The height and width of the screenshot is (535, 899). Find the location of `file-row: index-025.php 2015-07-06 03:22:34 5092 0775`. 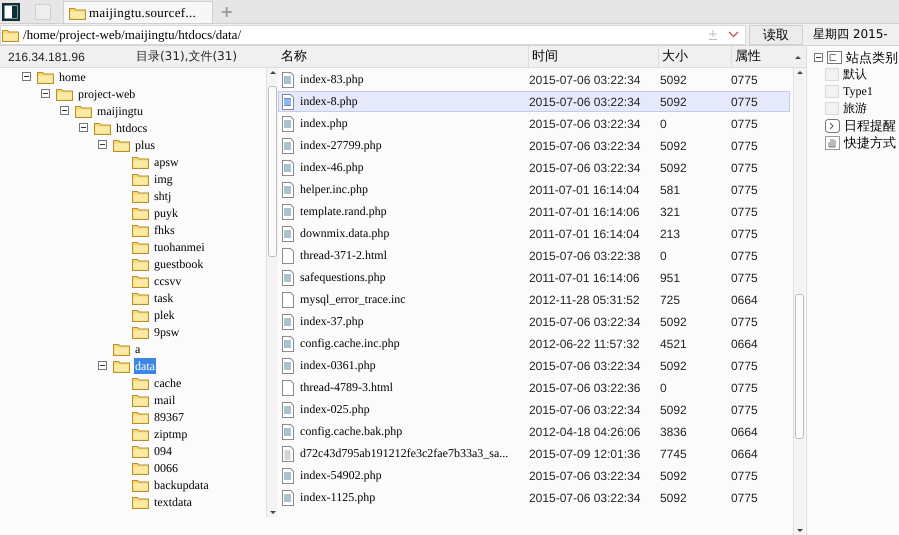

file-row: index-025.php 2015-07-06 03:22:34 5092 0775 is located at coordinates (534, 409).